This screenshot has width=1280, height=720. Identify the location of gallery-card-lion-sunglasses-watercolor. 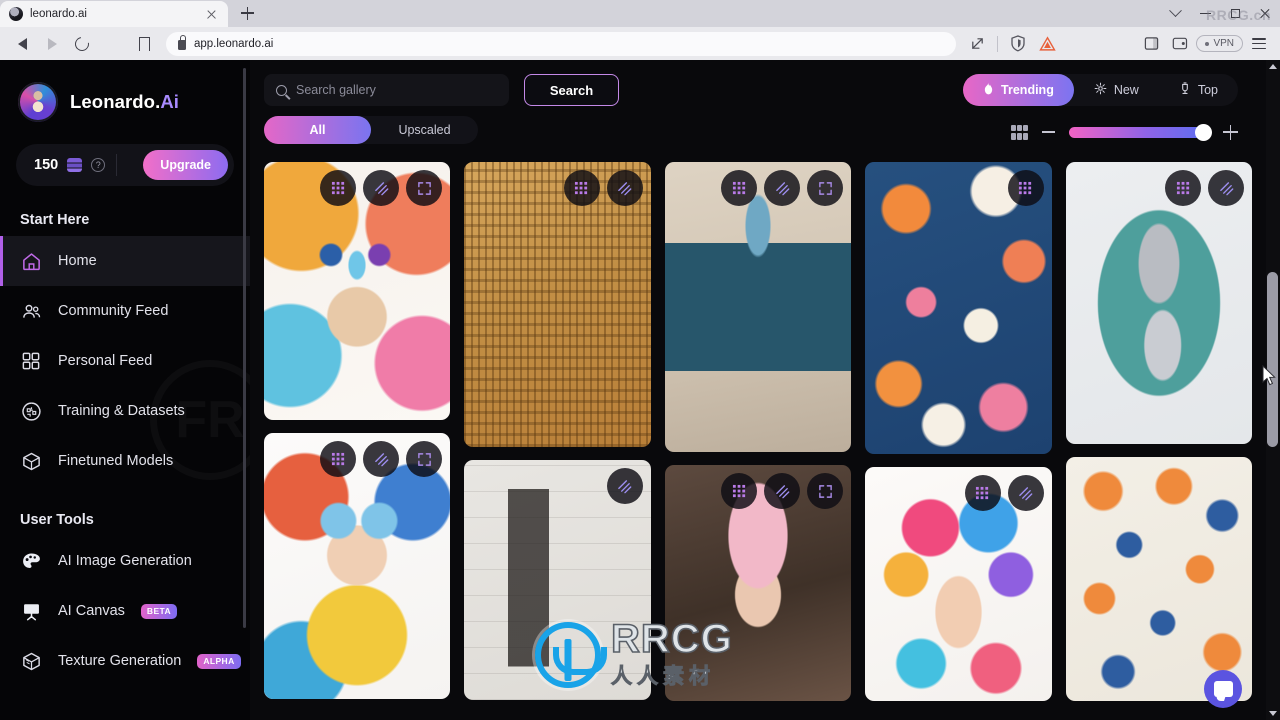
(357, 291).